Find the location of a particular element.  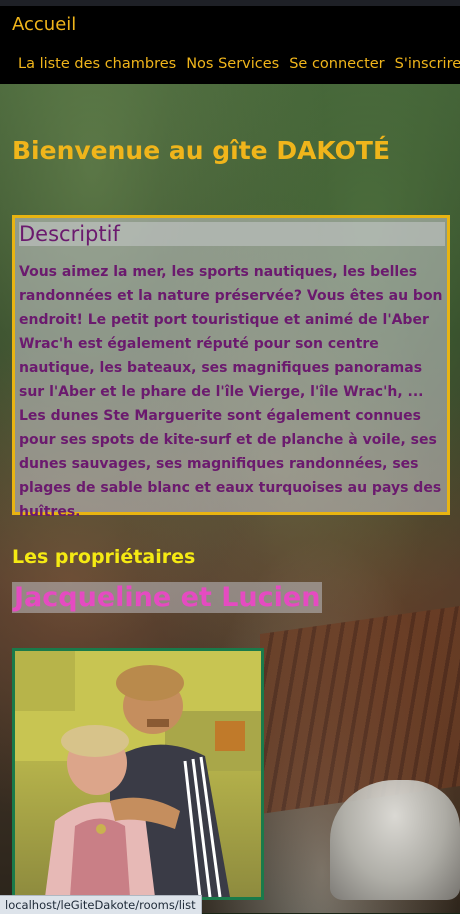

nav-link-signup: S'inscrire is located at coordinates (427, 64).